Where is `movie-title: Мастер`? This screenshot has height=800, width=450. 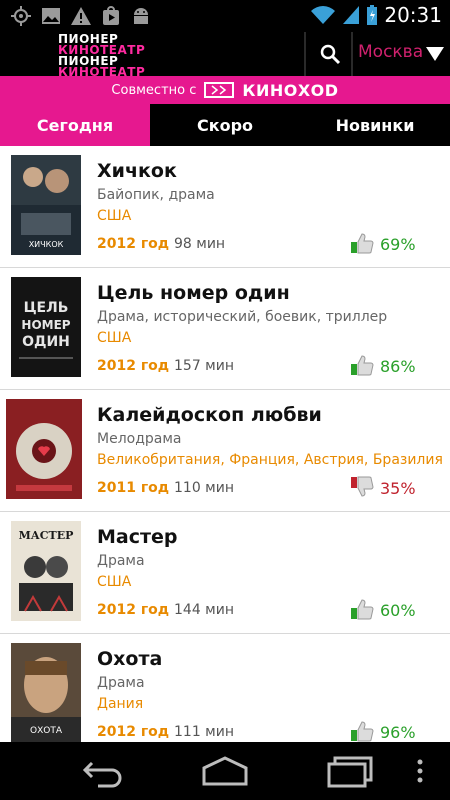
movie-title: Мастер is located at coordinates (137, 537).